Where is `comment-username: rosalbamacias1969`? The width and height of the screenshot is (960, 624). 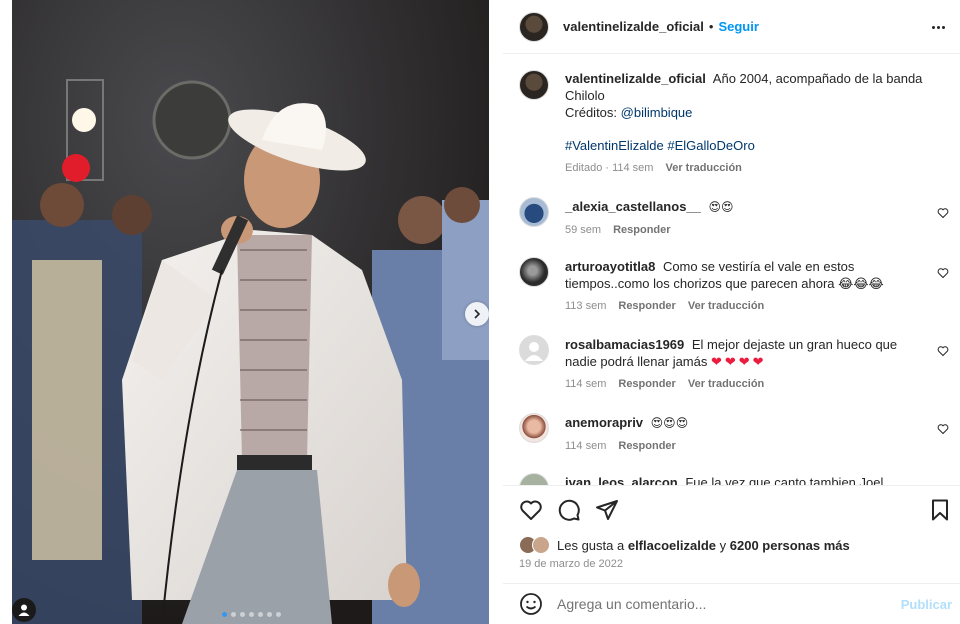 comment-username: rosalbamacias1969 is located at coordinates (624, 344).